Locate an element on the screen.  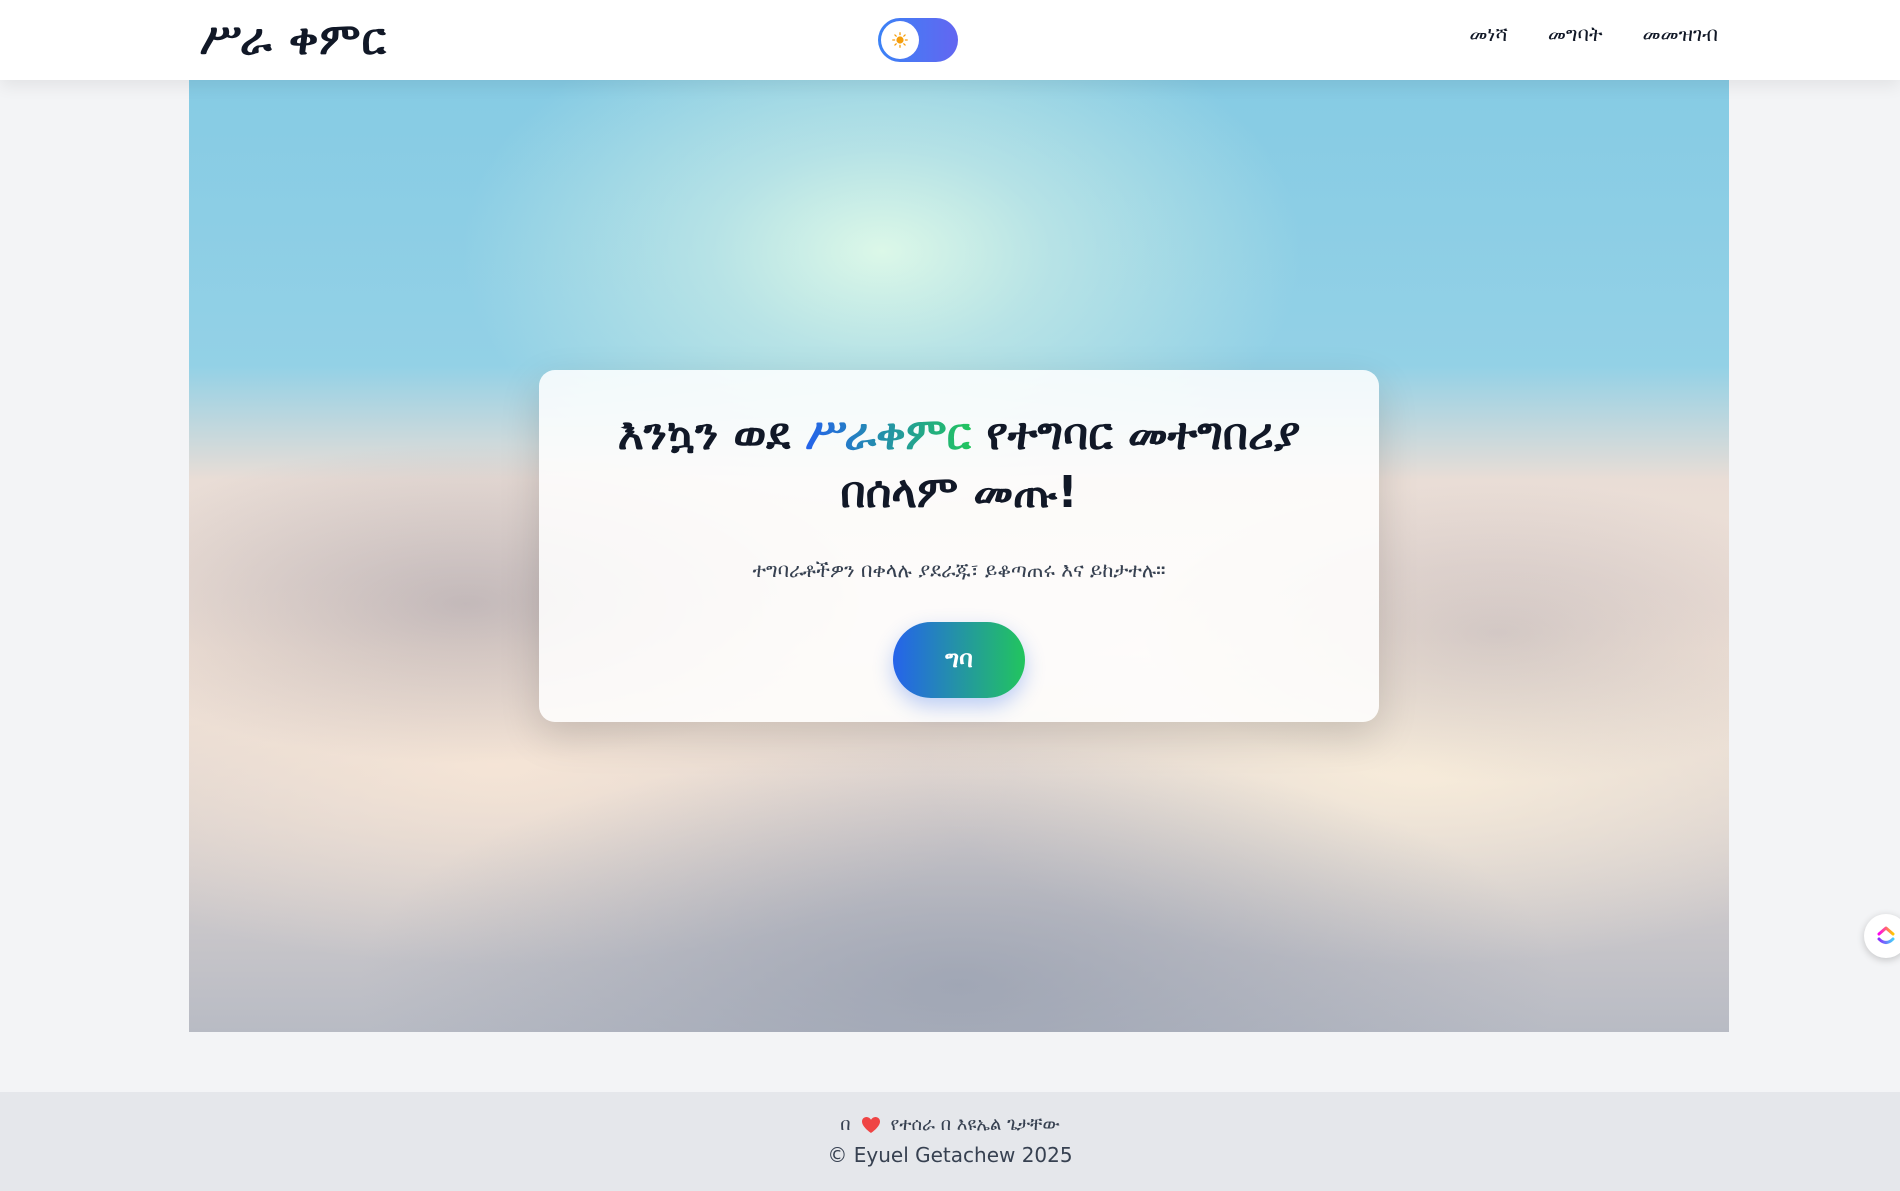
nav-link-register: መመዝገብ is located at coordinates (1680, 34).